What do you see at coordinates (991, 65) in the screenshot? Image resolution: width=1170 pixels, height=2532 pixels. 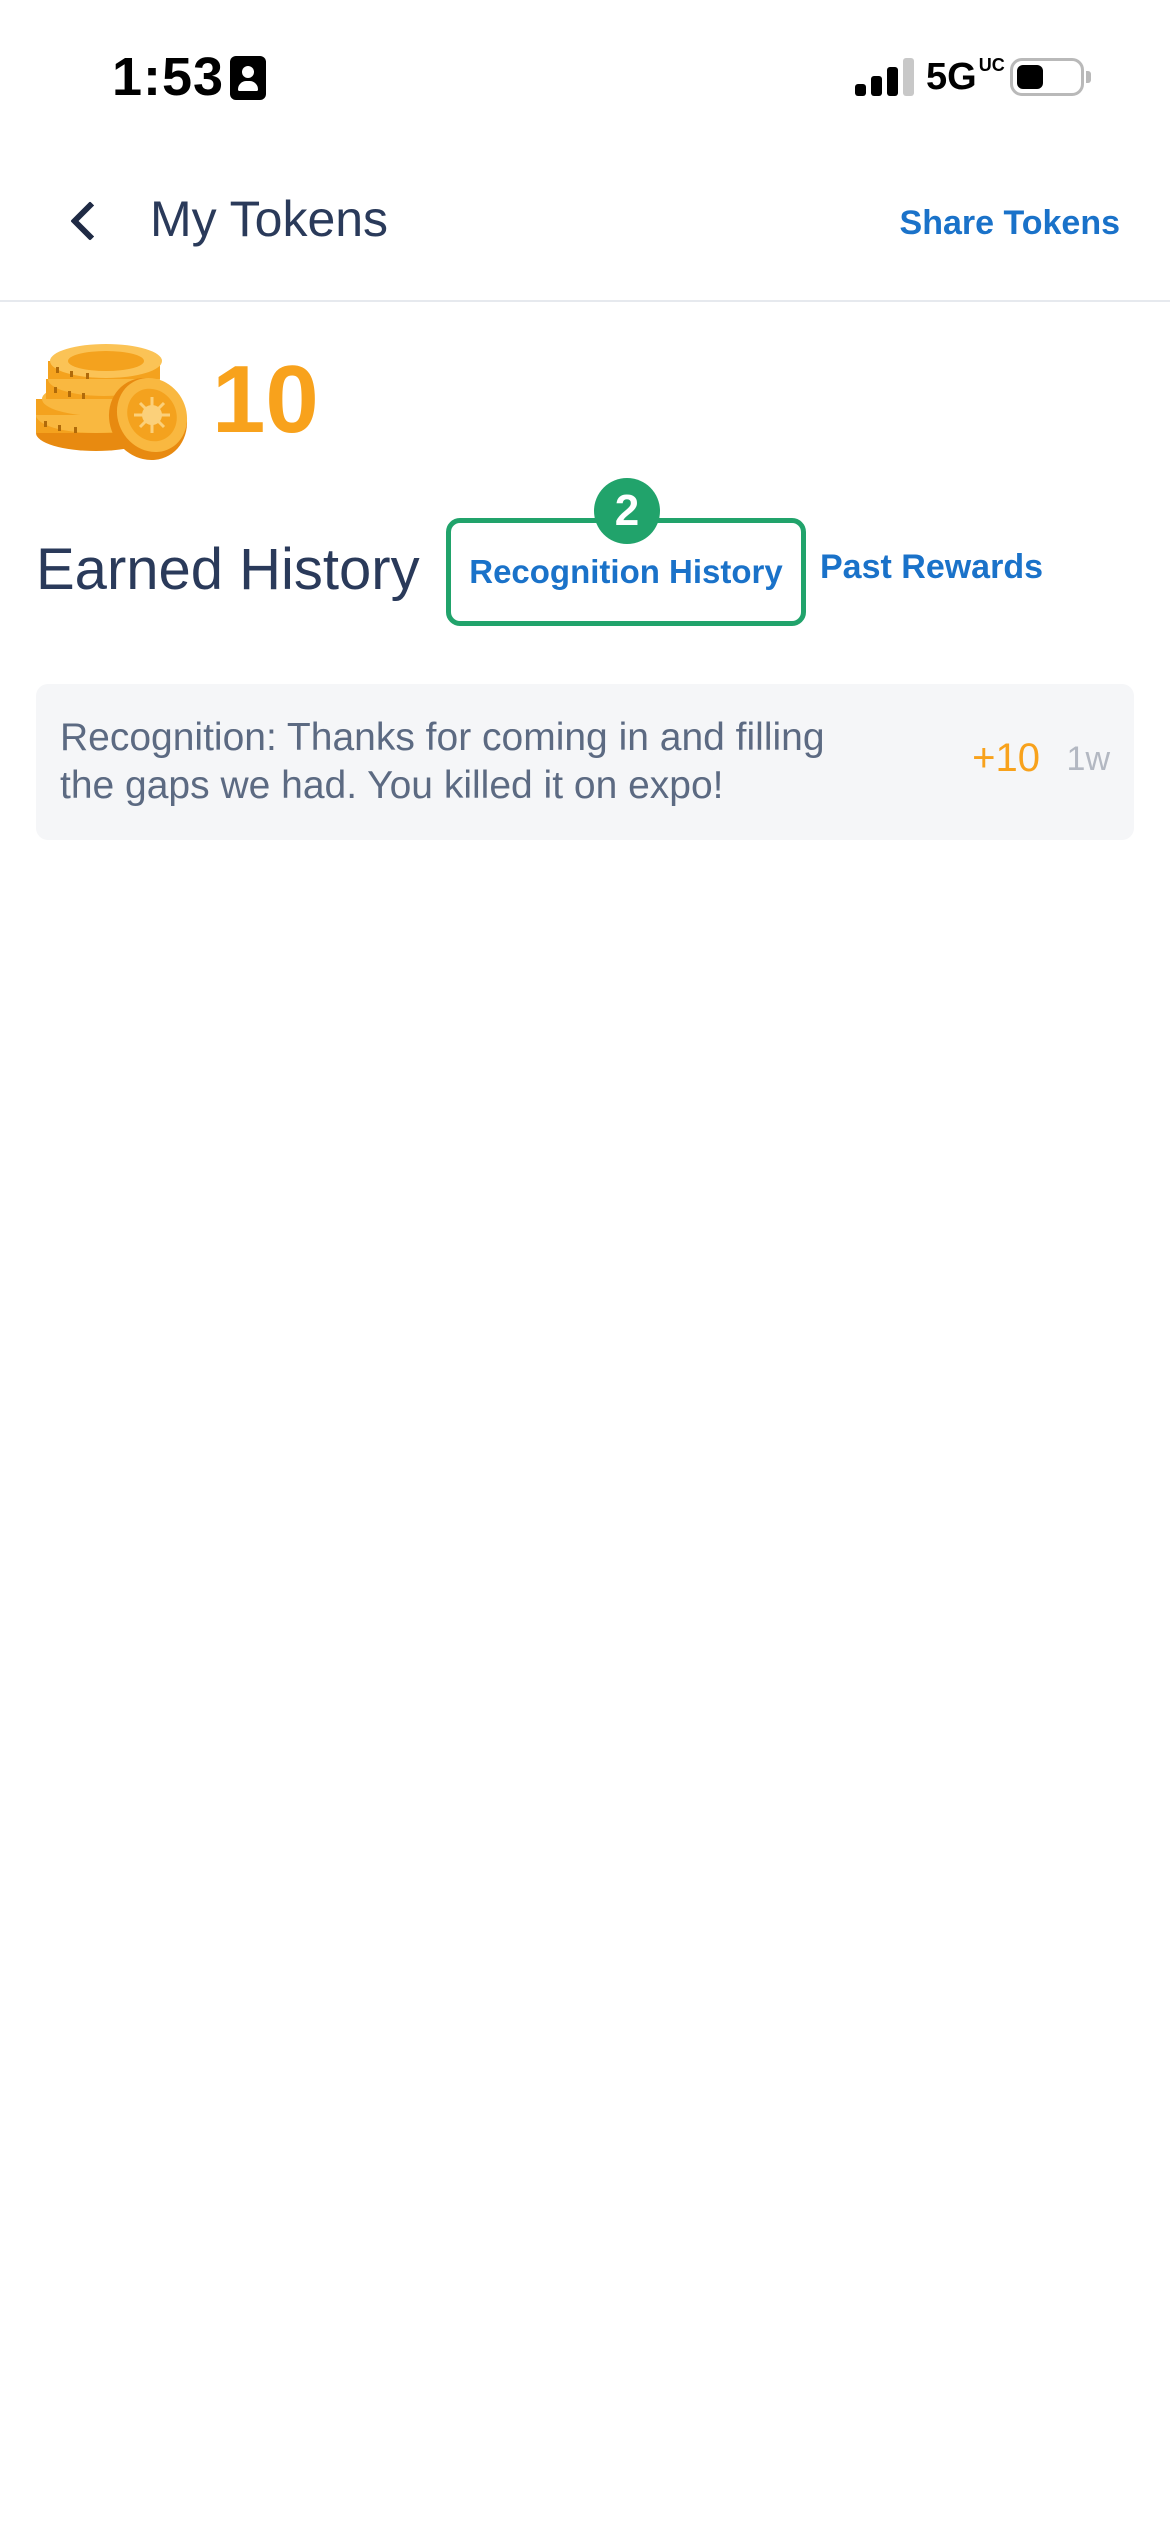 I see `network-type-sup: UC` at bounding box center [991, 65].